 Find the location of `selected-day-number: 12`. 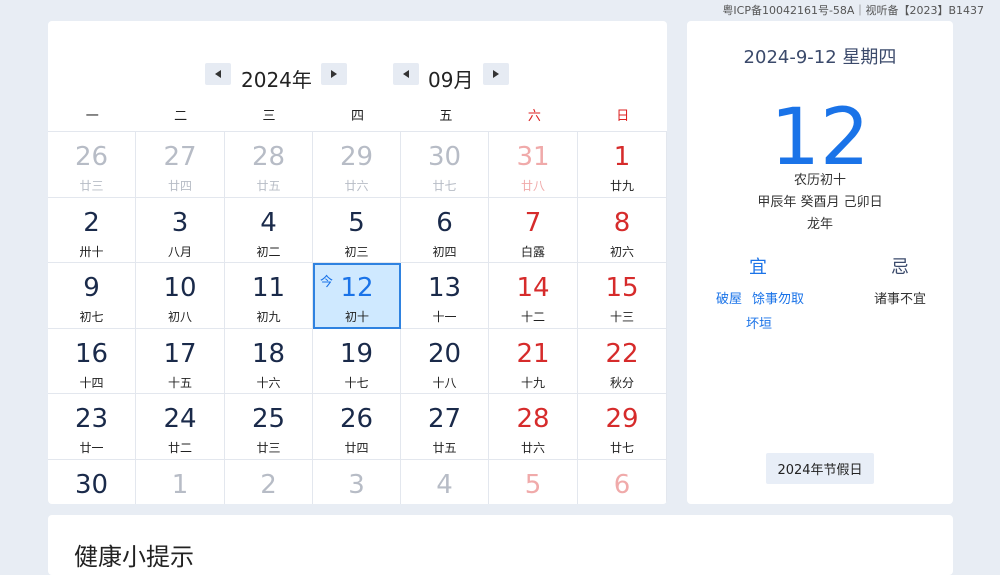

selected-day-number: 12 is located at coordinates (820, 138).